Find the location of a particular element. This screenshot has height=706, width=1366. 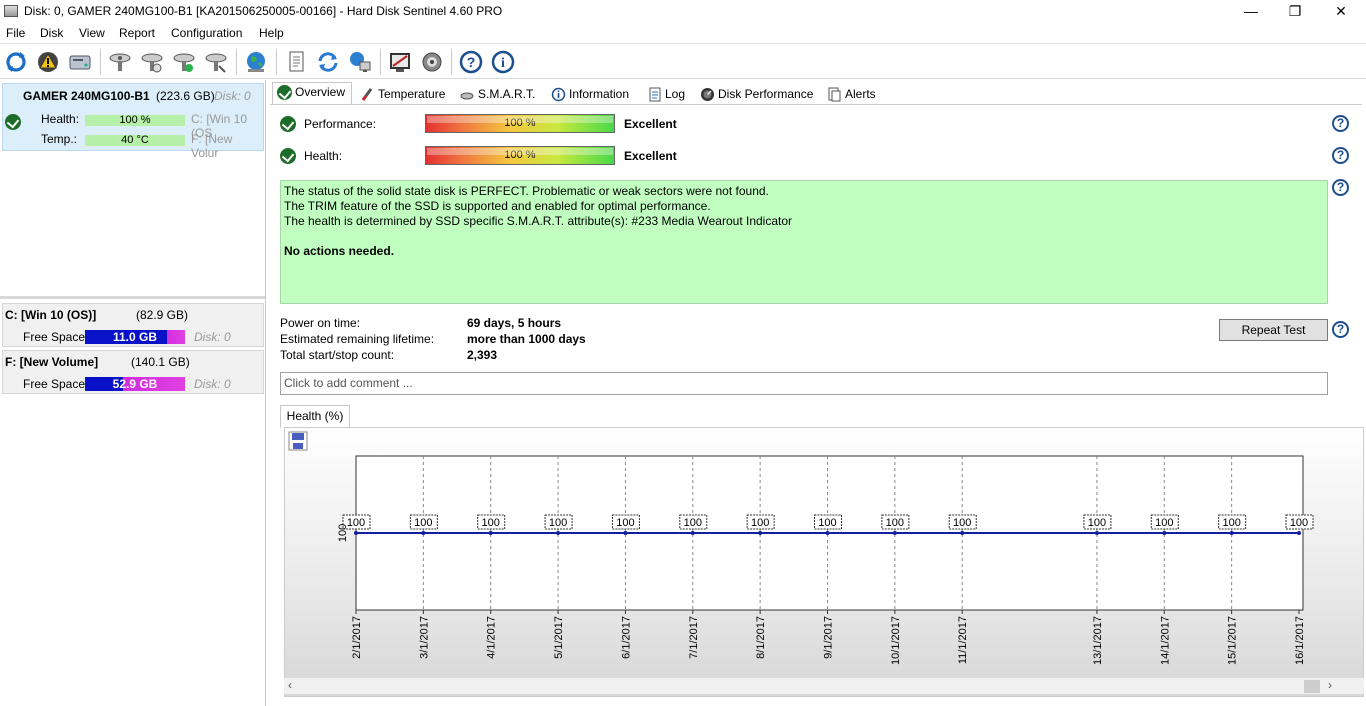

menu-view: View is located at coordinates (92, 33).